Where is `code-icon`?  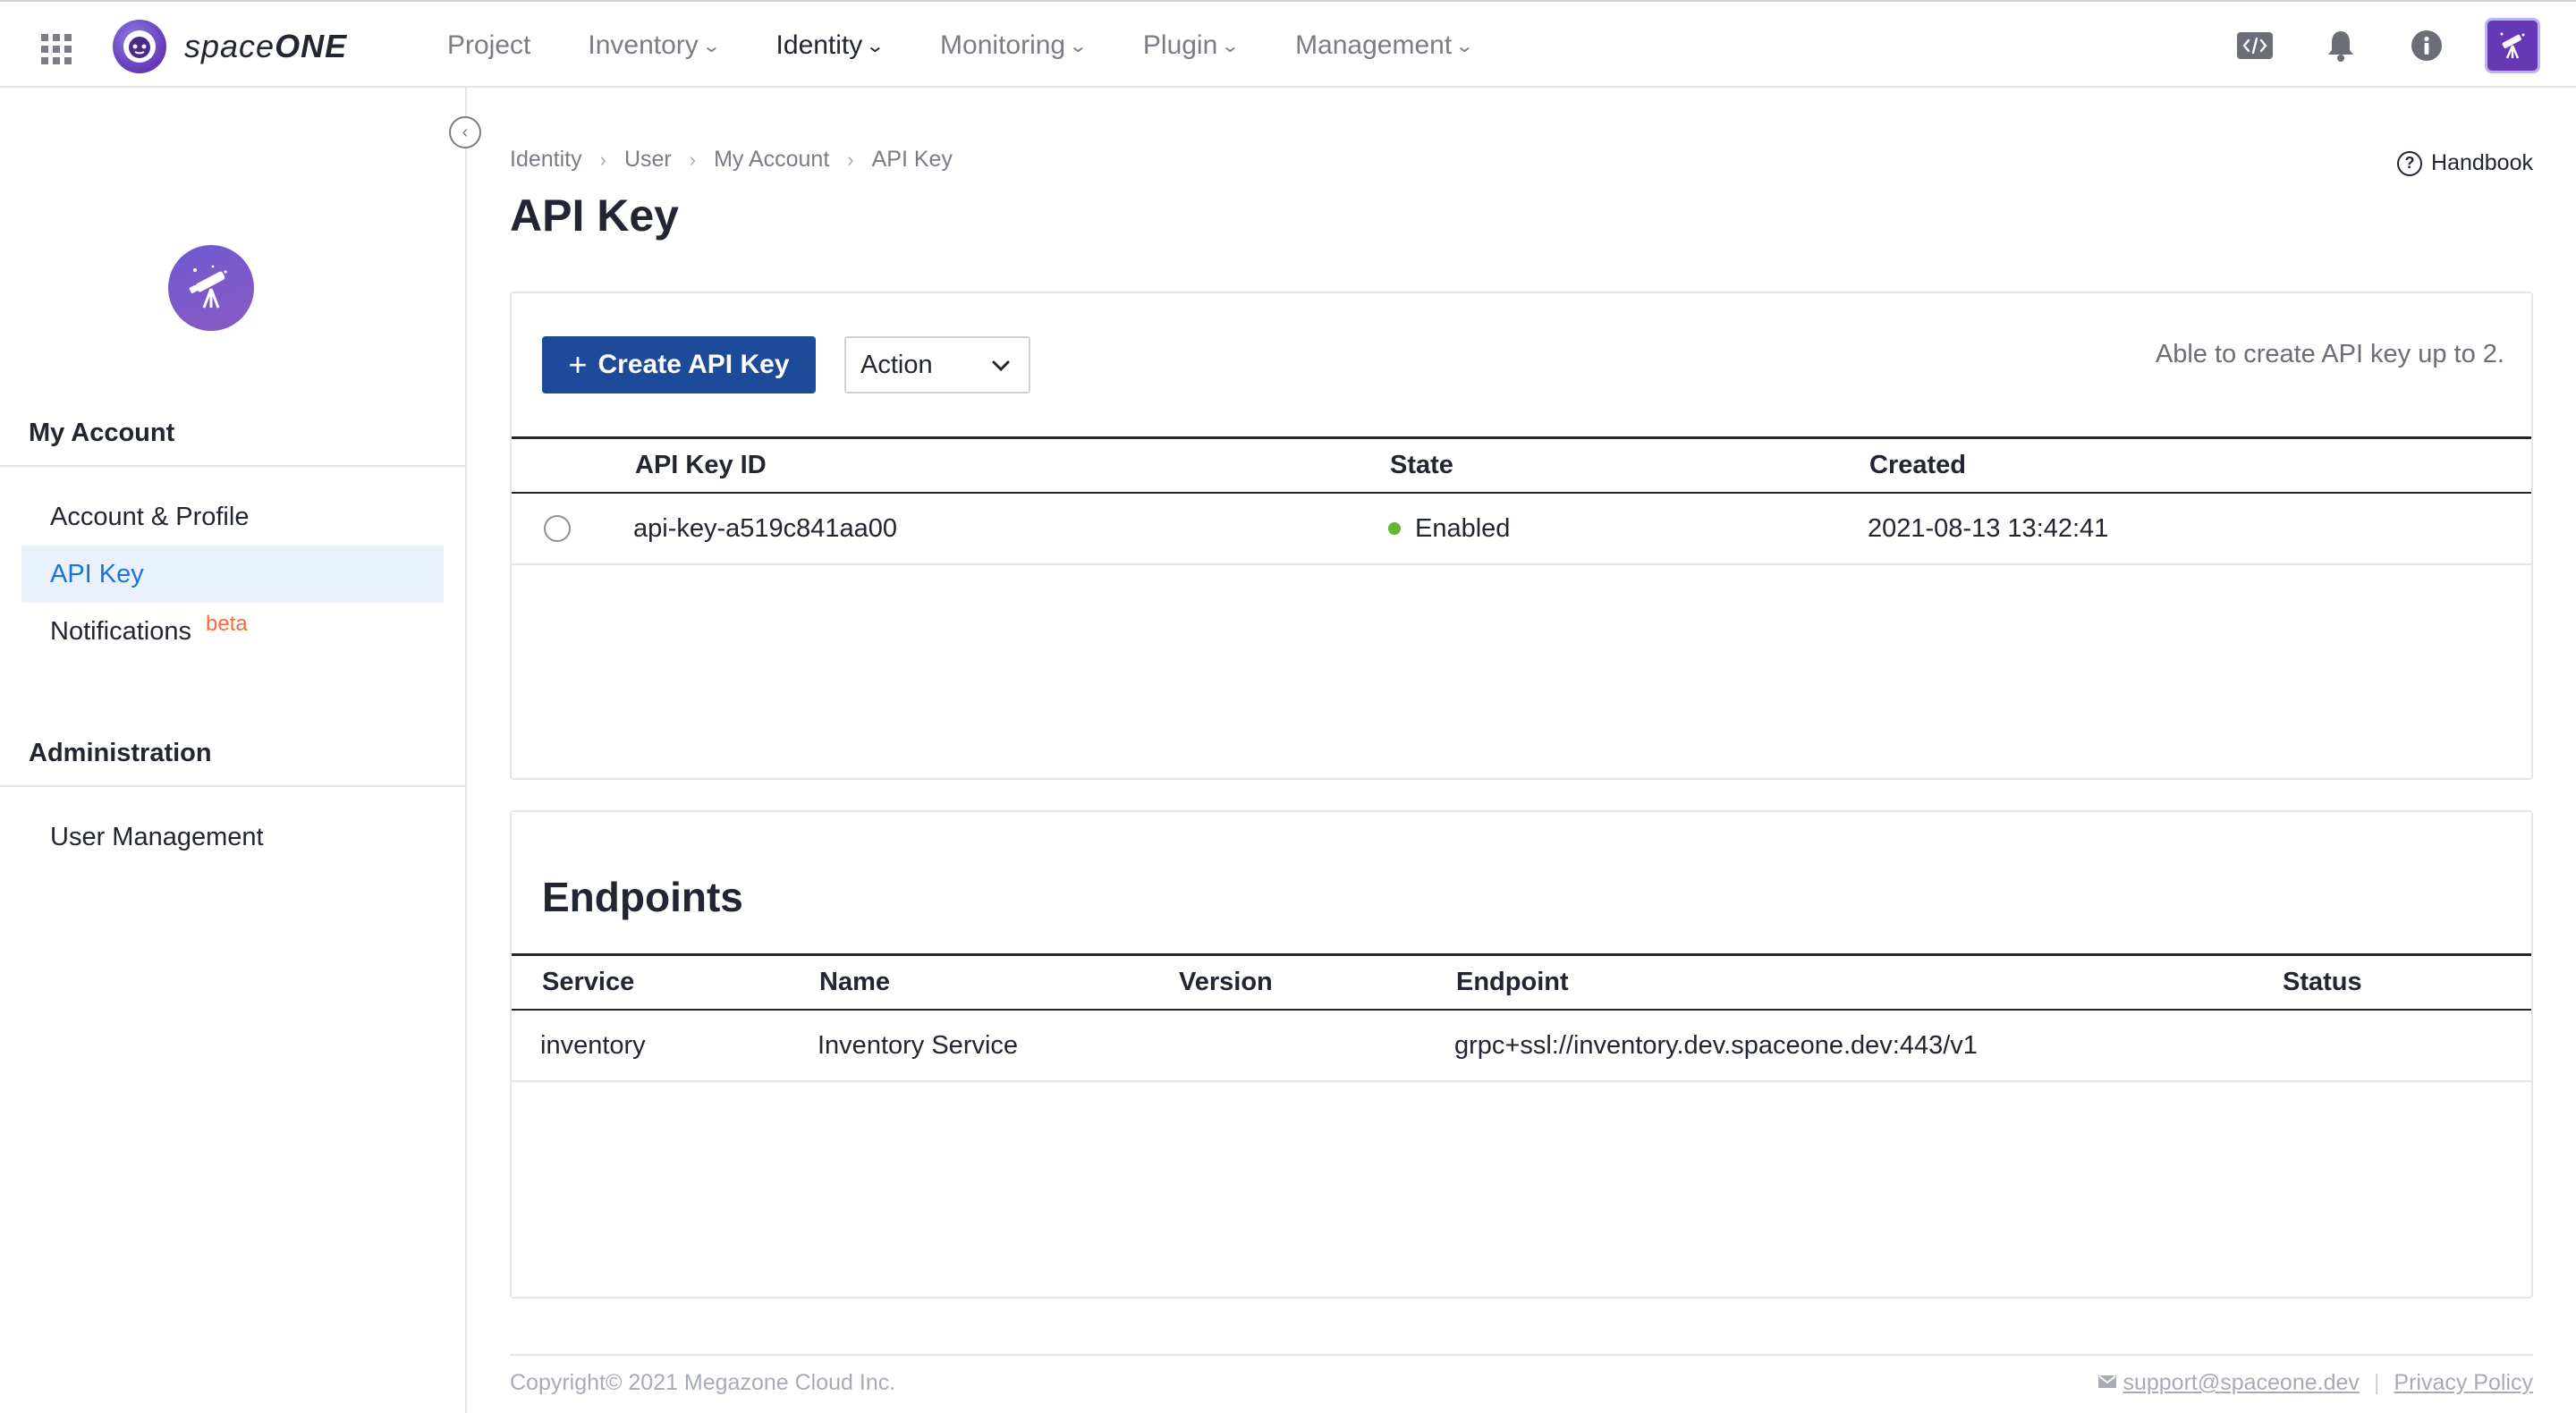
code-icon is located at coordinates (2255, 45).